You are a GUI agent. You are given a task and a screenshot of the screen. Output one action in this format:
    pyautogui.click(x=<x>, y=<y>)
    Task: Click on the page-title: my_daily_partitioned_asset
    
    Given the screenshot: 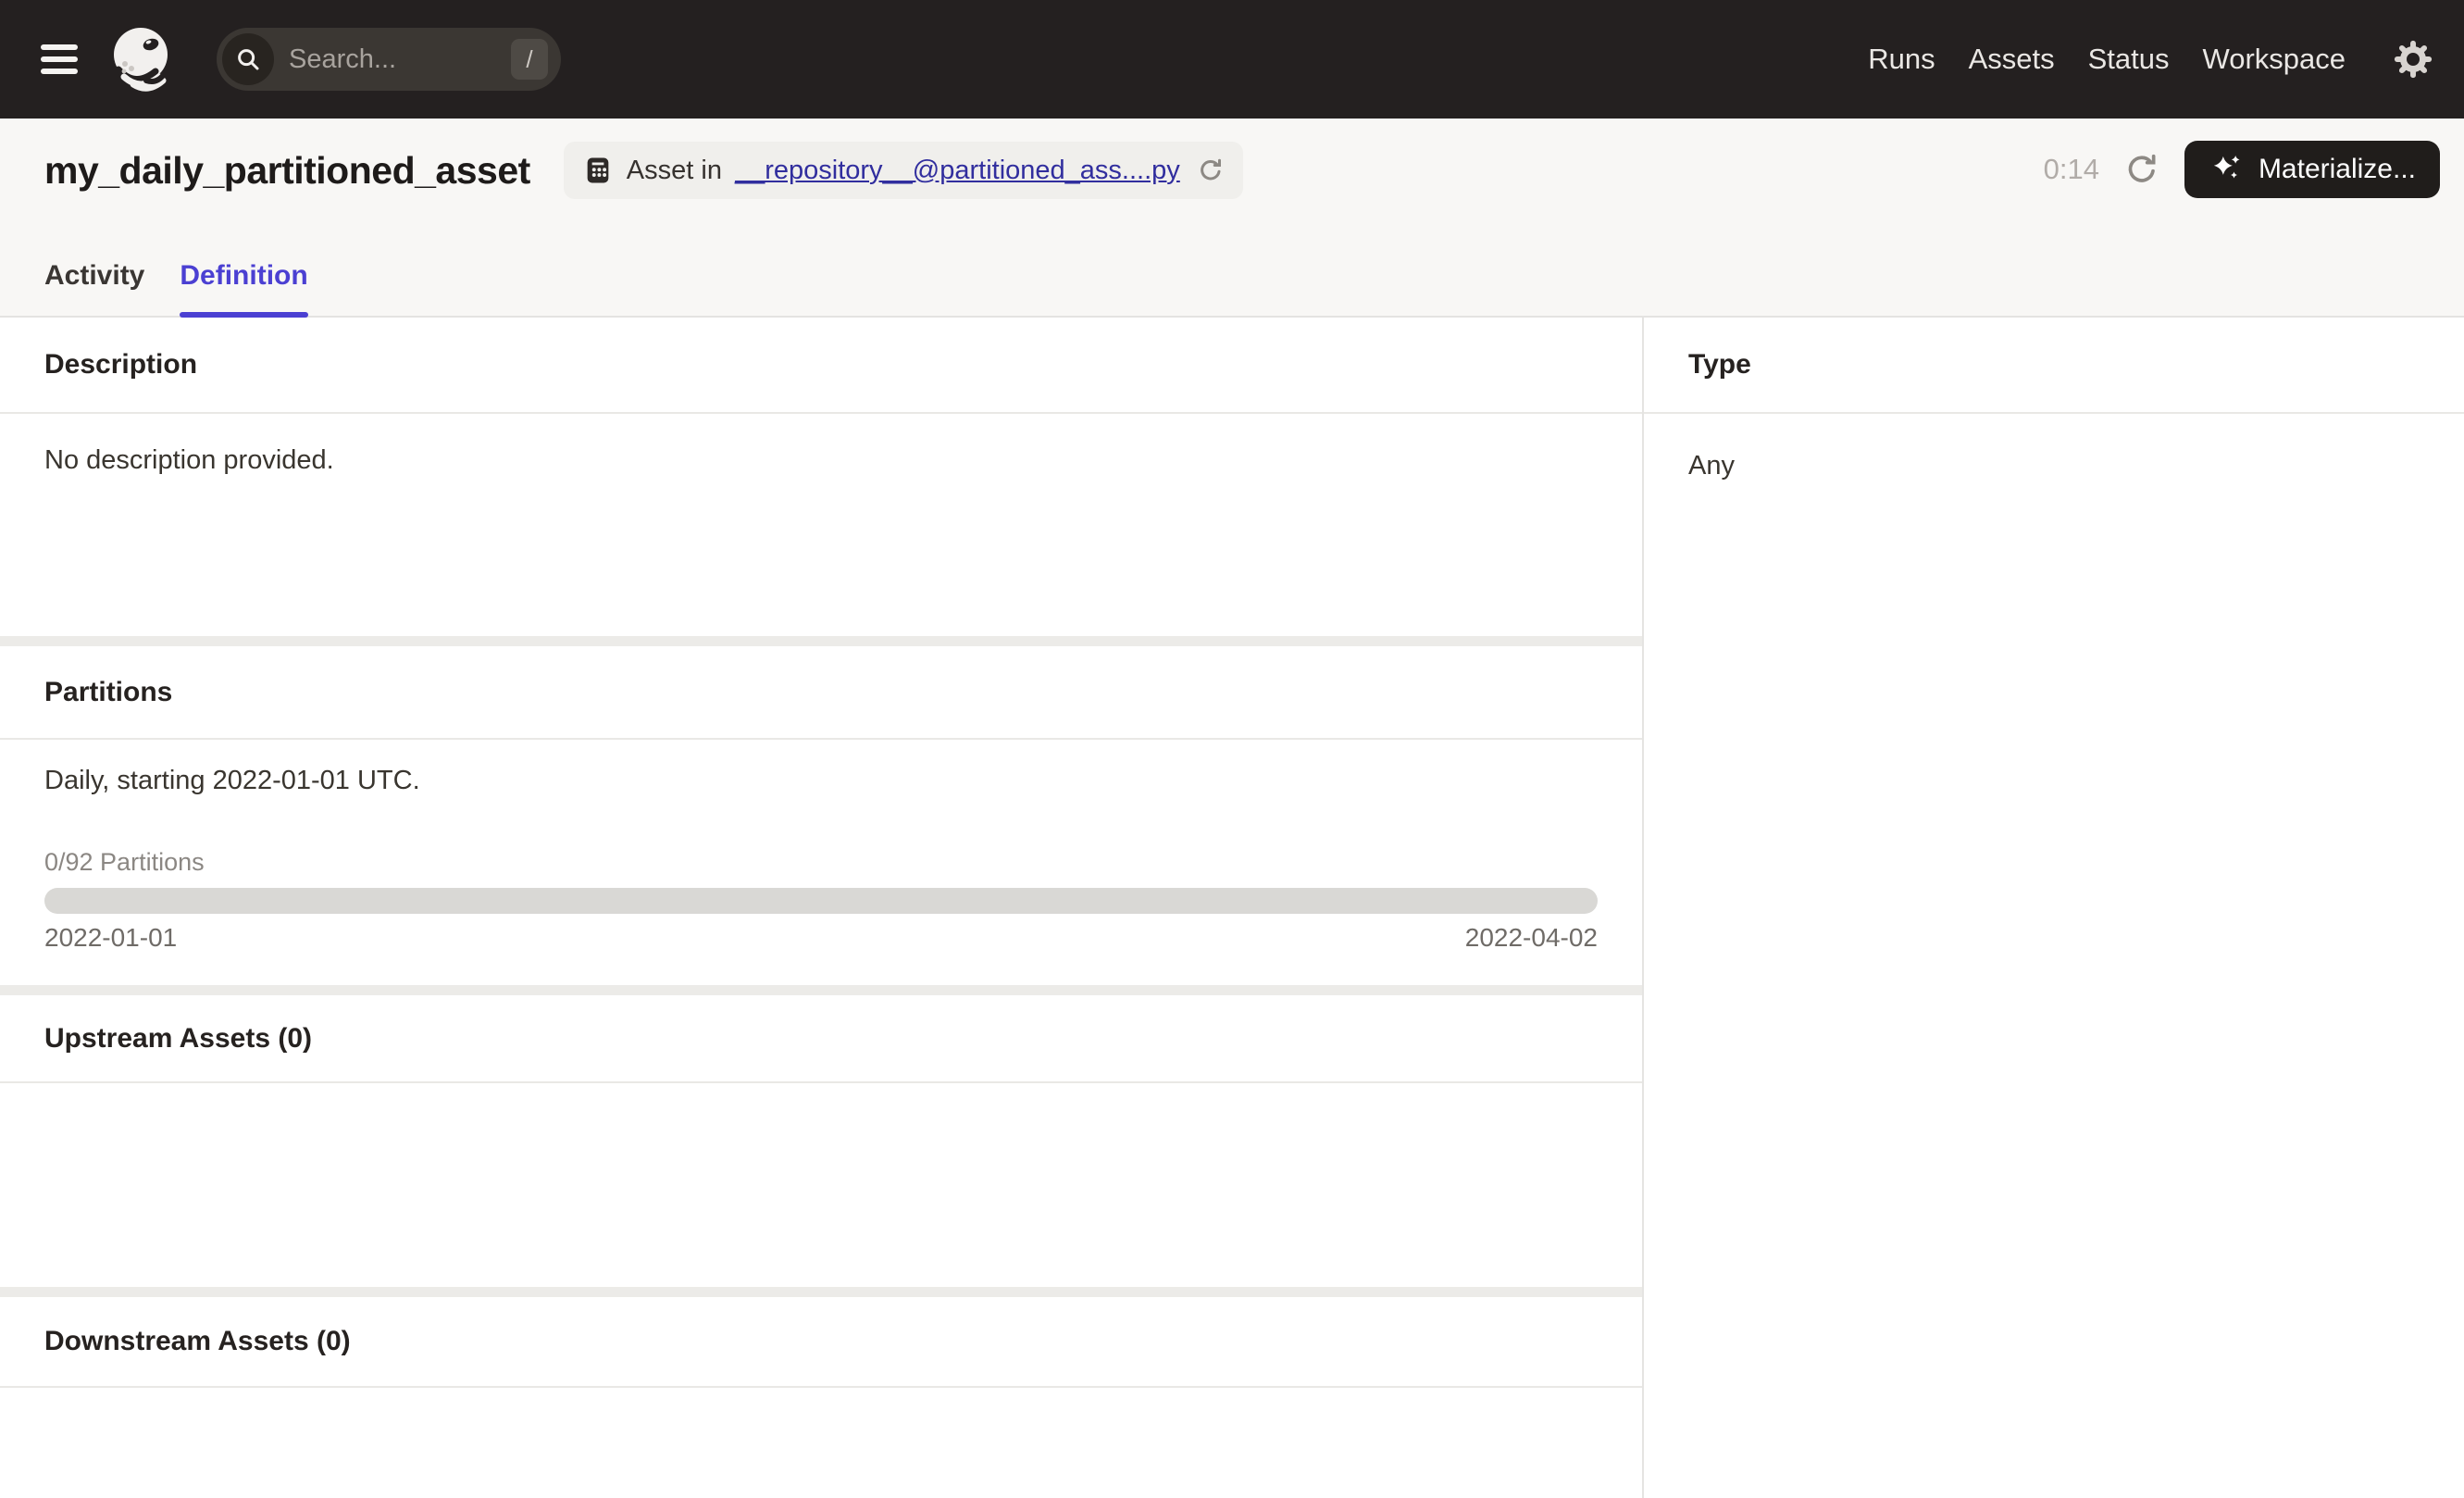 What is the action you would take?
    pyautogui.click(x=287, y=170)
    